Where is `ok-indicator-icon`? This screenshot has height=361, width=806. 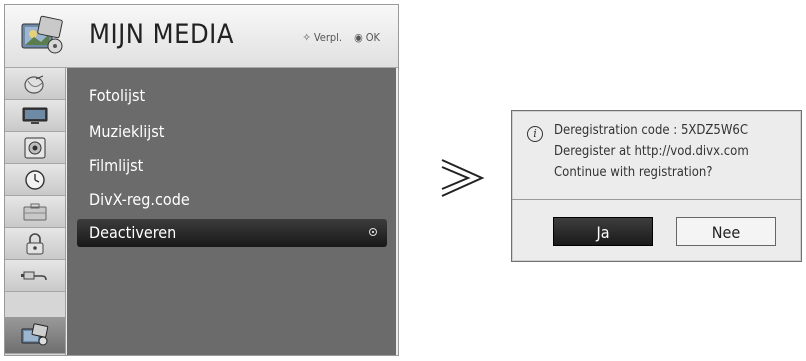
ok-indicator-icon is located at coordinates (373, 232).